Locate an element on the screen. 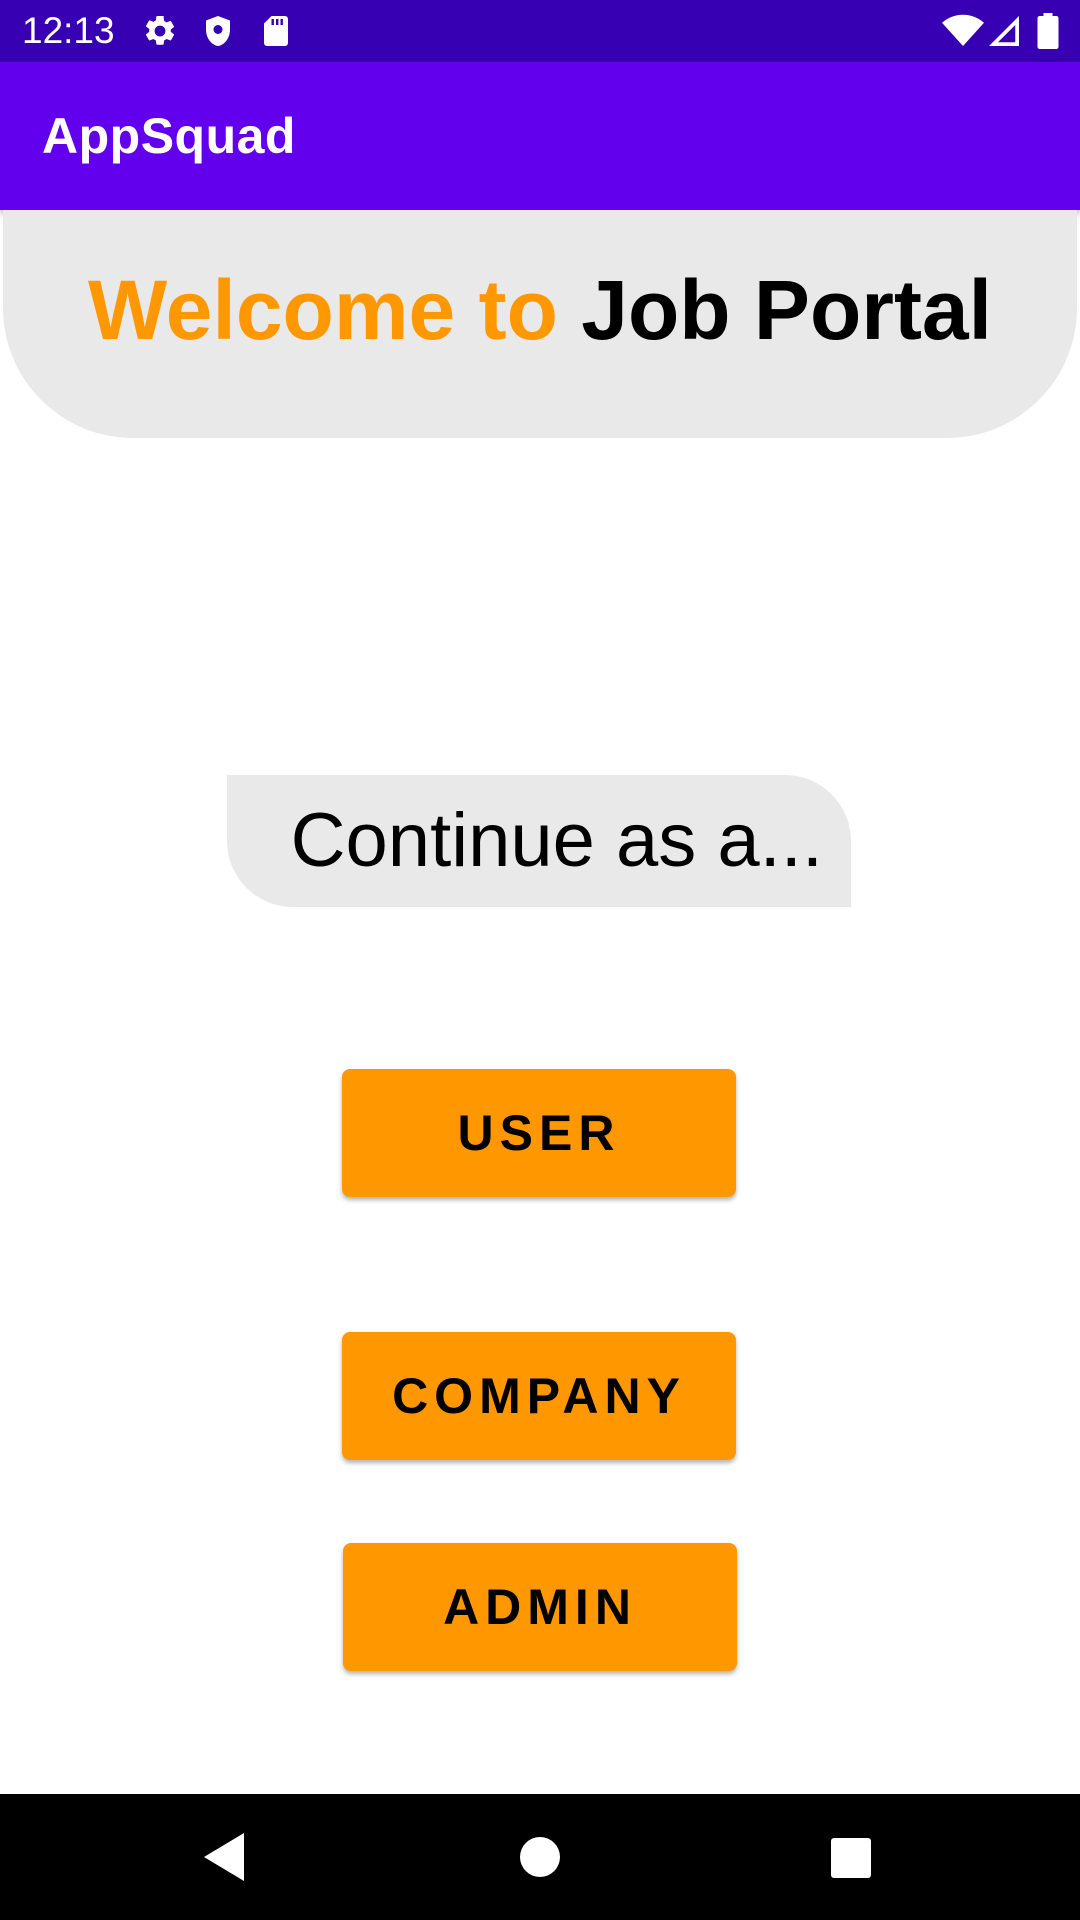  signal-icon is located at coordinates (1004, 31).